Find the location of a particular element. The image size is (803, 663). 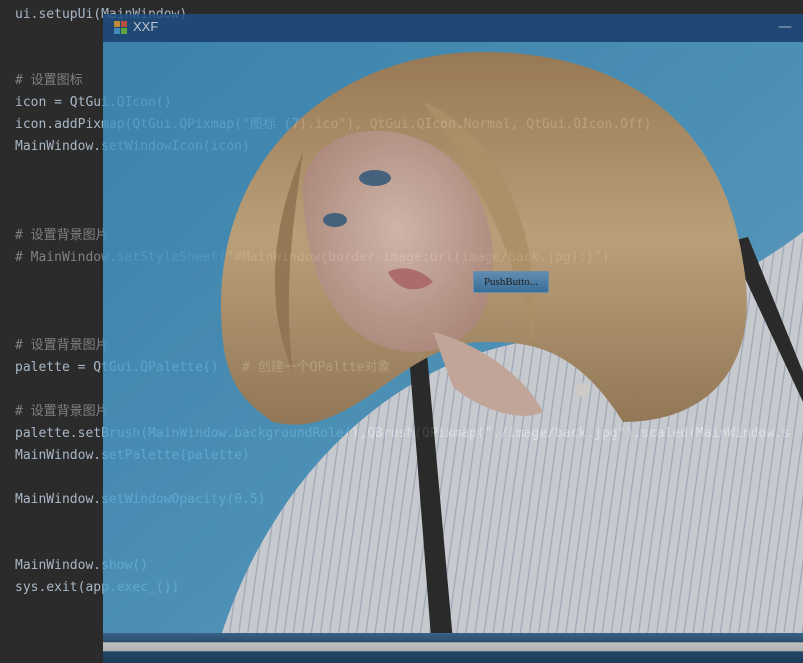

minimize-button: — is located at coordinates (785, 27).